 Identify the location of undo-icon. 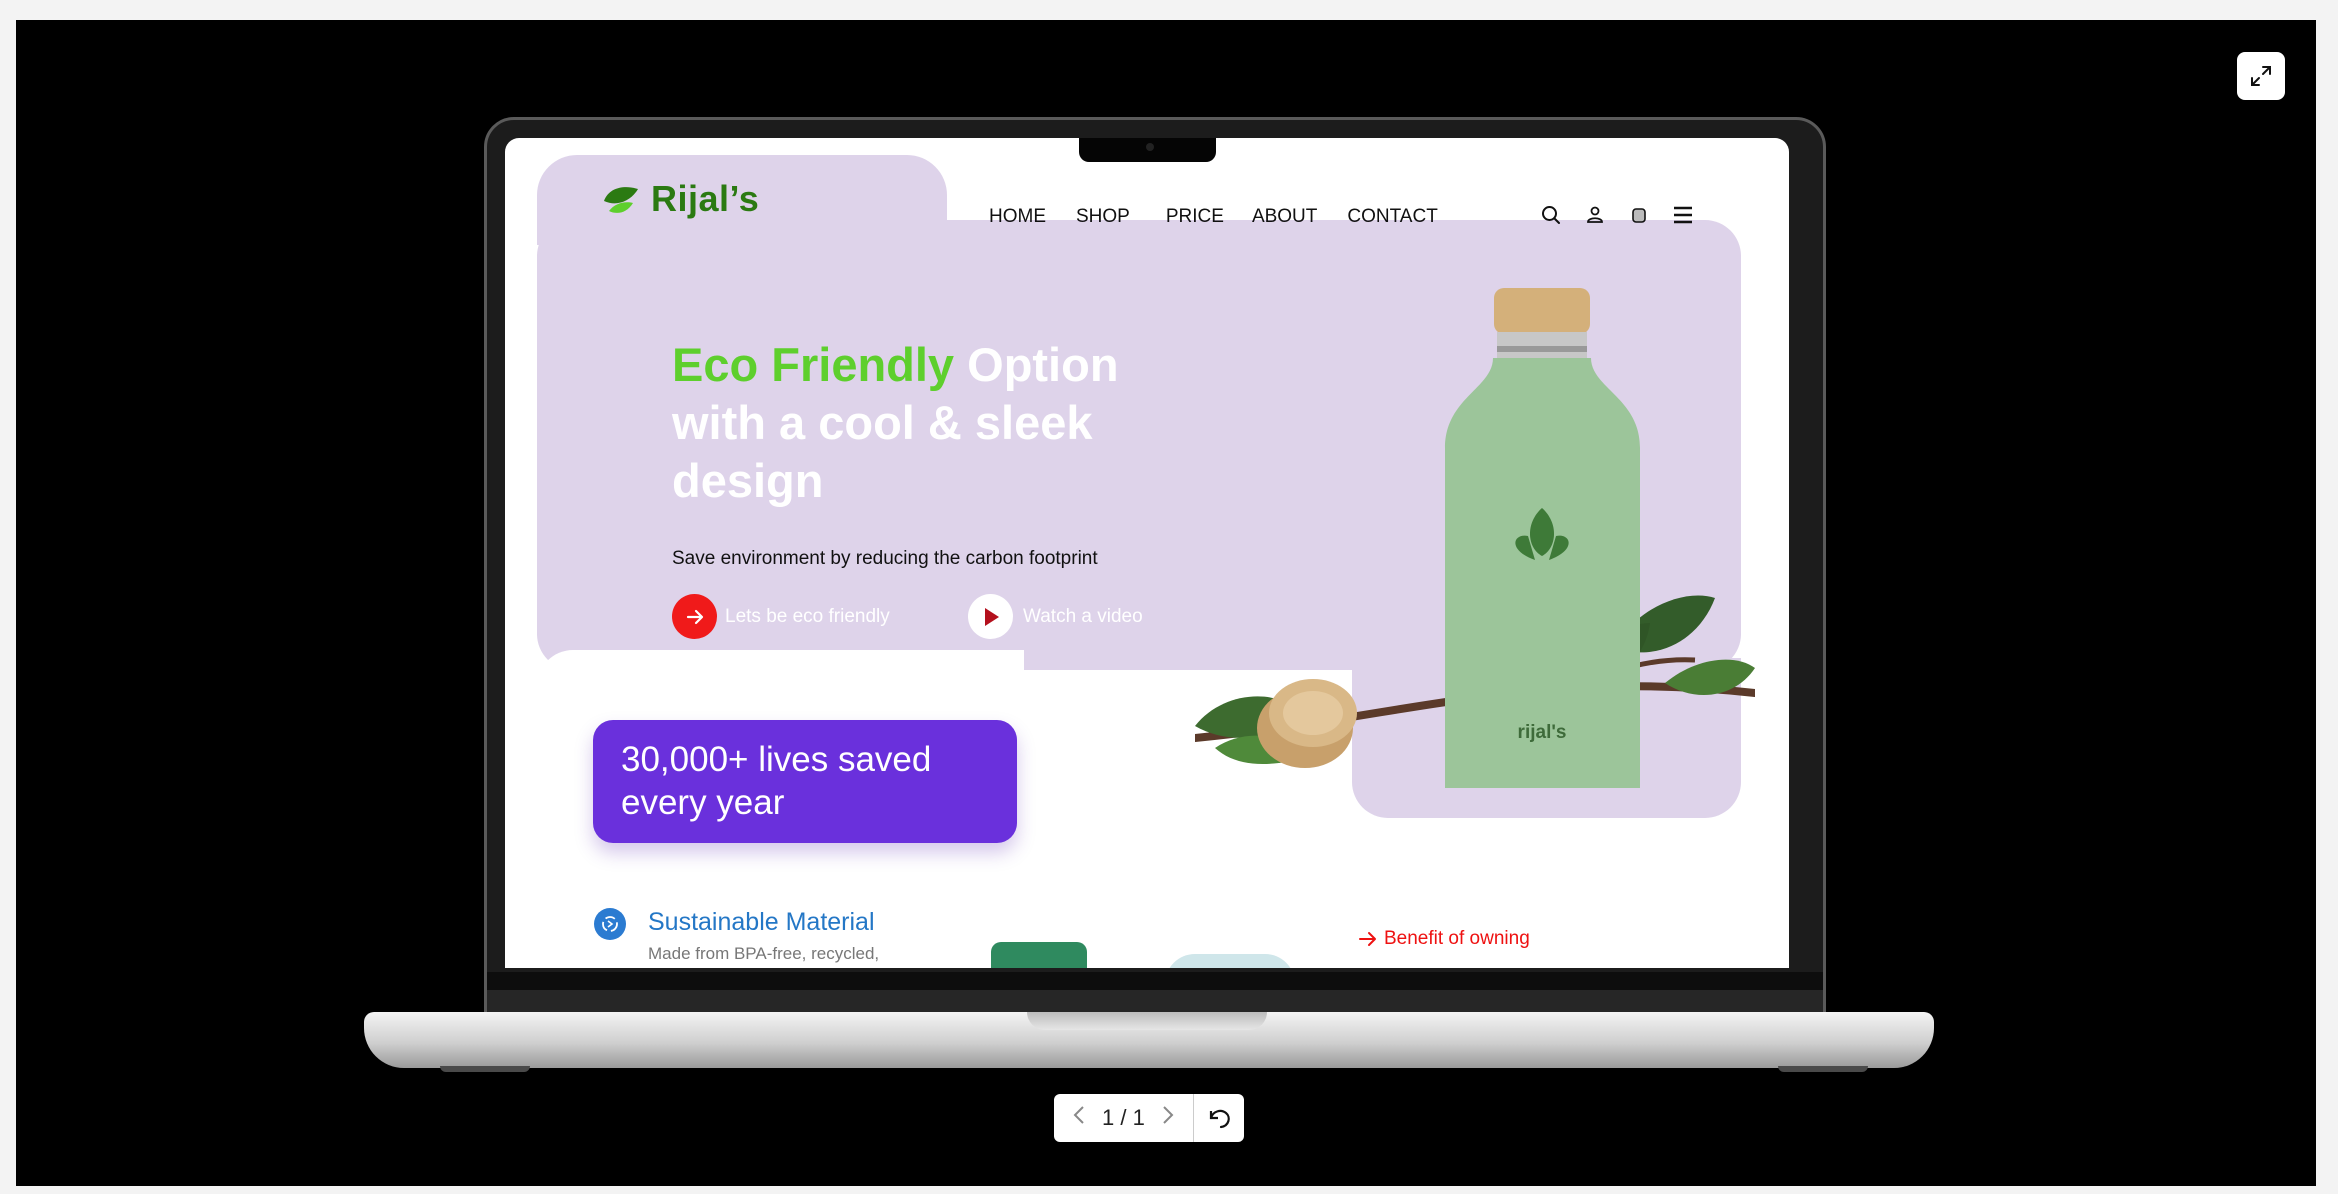
(1219, 1119).